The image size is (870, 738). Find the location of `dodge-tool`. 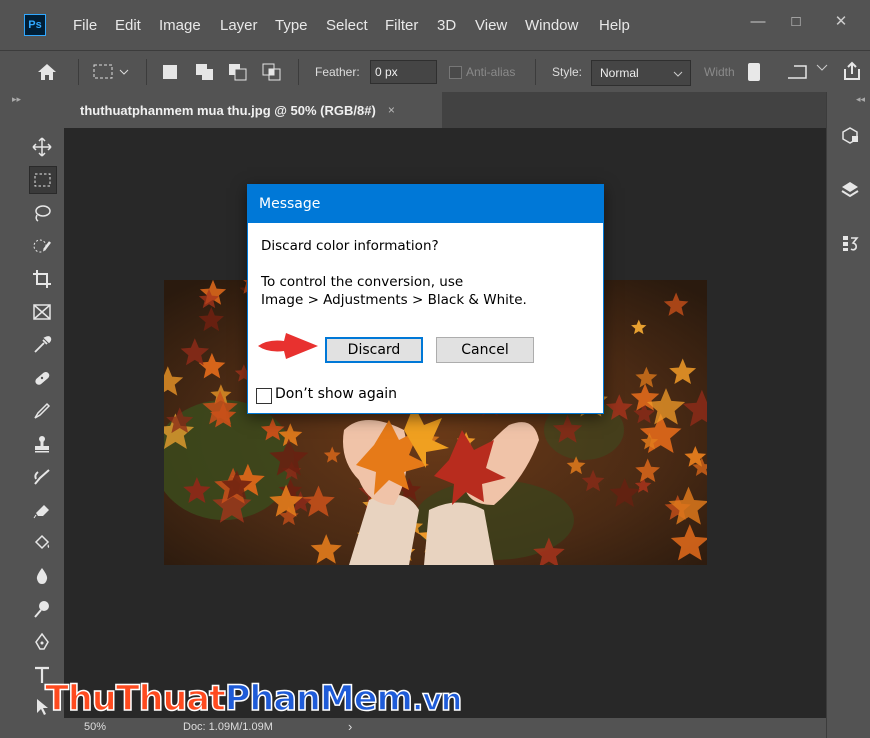

dodge-tool is located at coordinates (42, 609).